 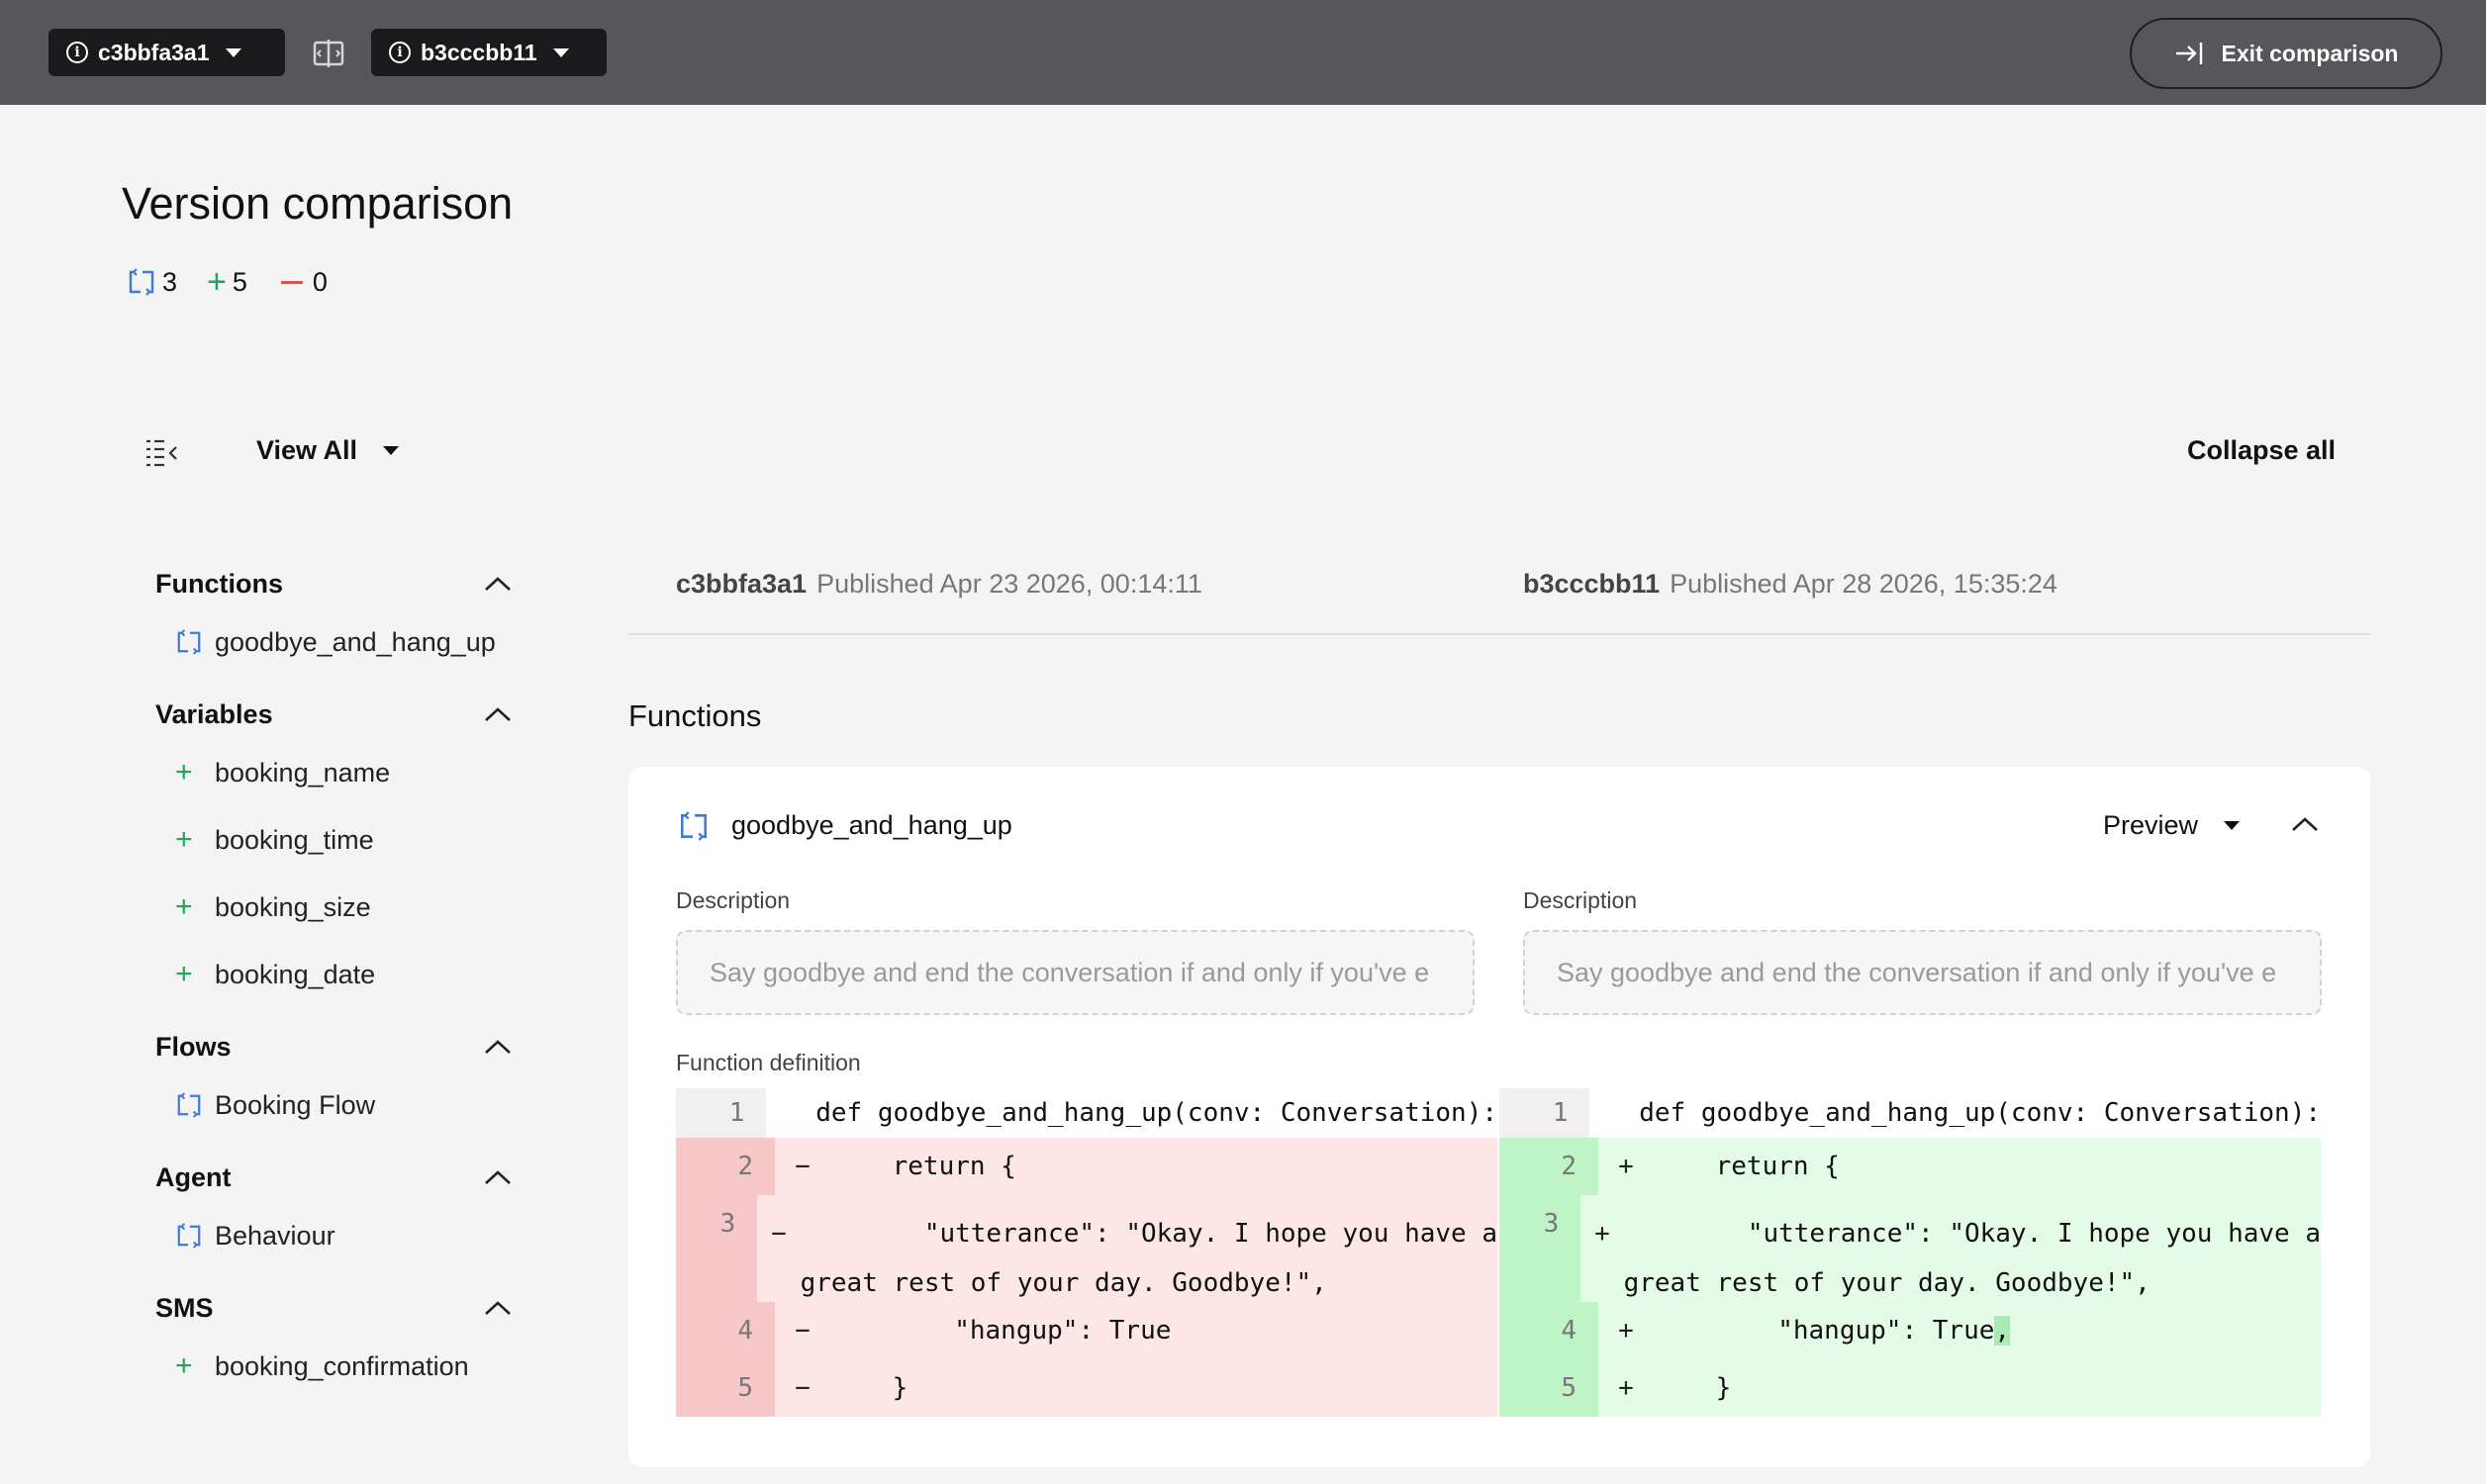 I want to click on split-view-icon, so click(x=328, y=53).